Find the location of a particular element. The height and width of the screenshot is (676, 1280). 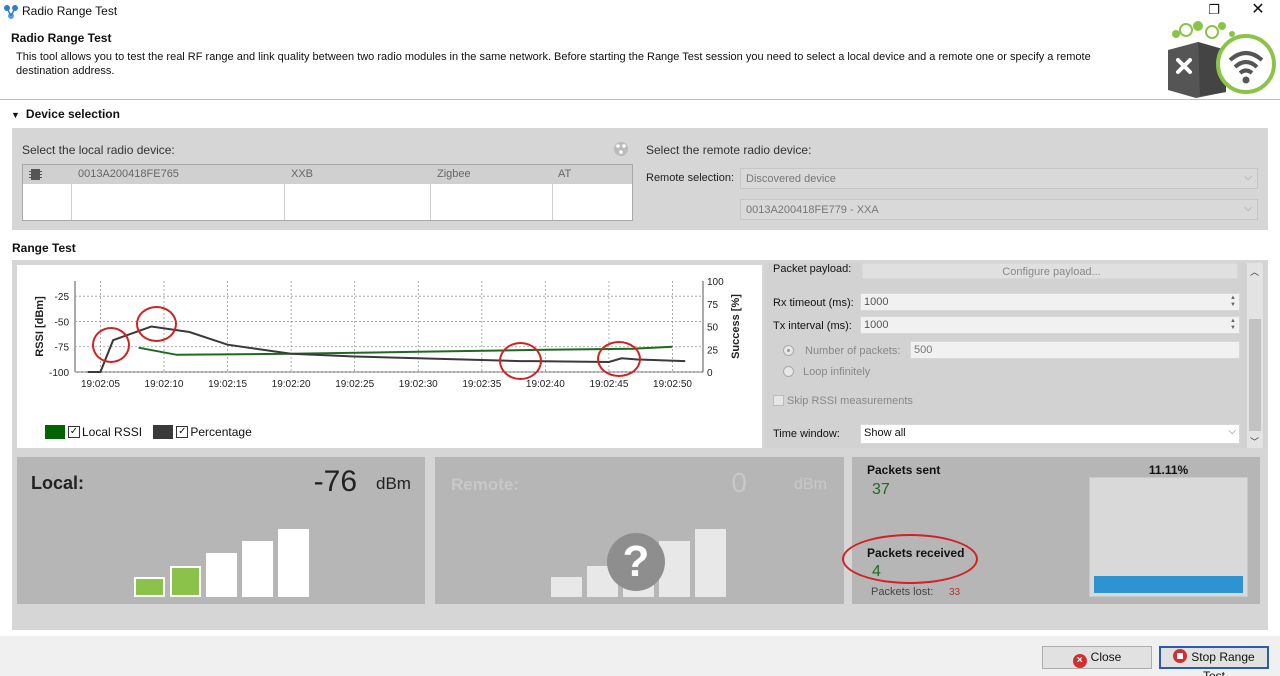

packets-received-label: Packets received is located at coordinates (916, 553).